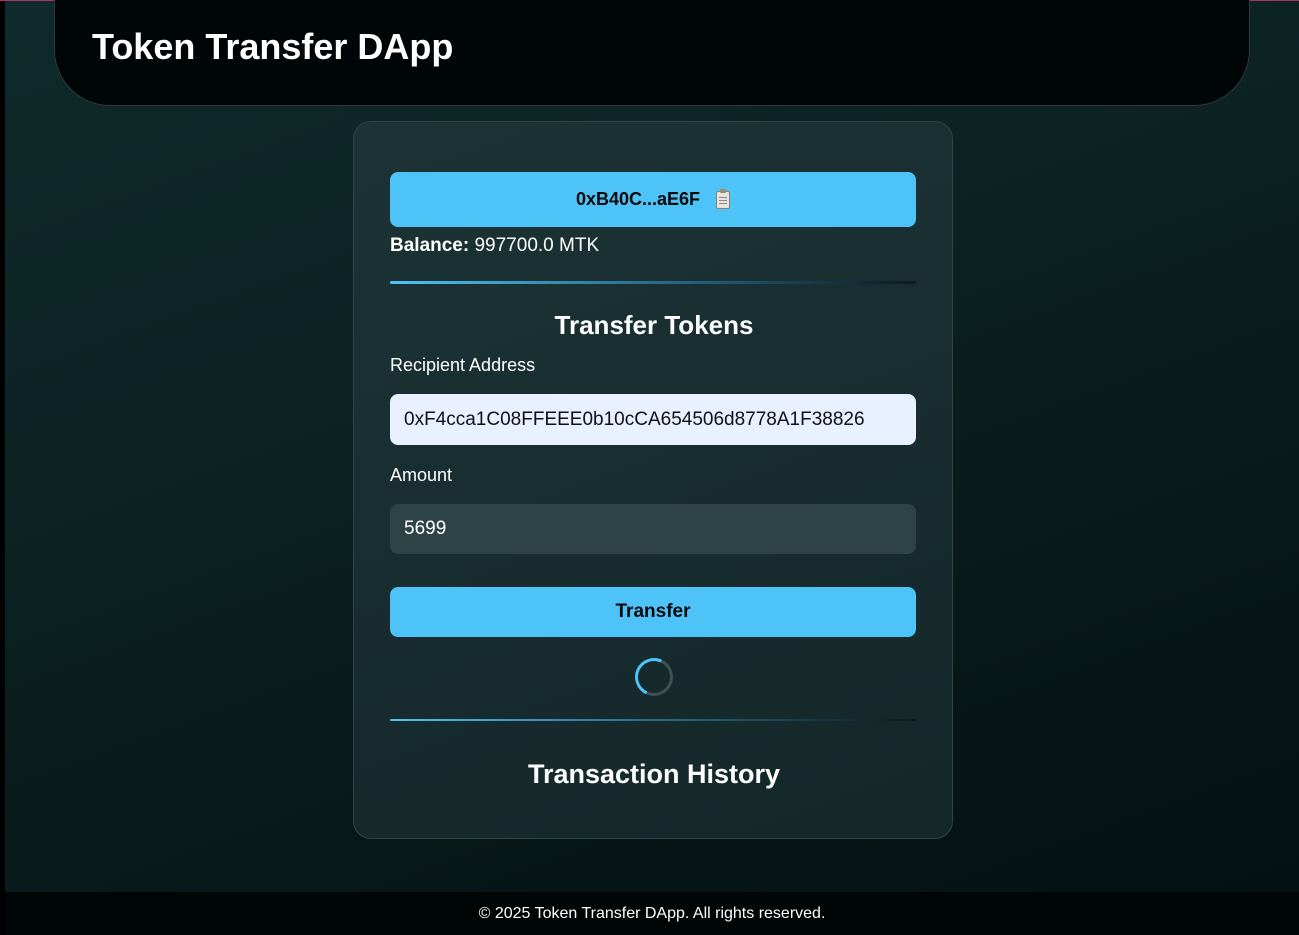 The image size is (1299, 935). What do you see at coordinates (723, 198) in the screenshot?
I see `clipboard-icon` at bounding box center [723, 198].